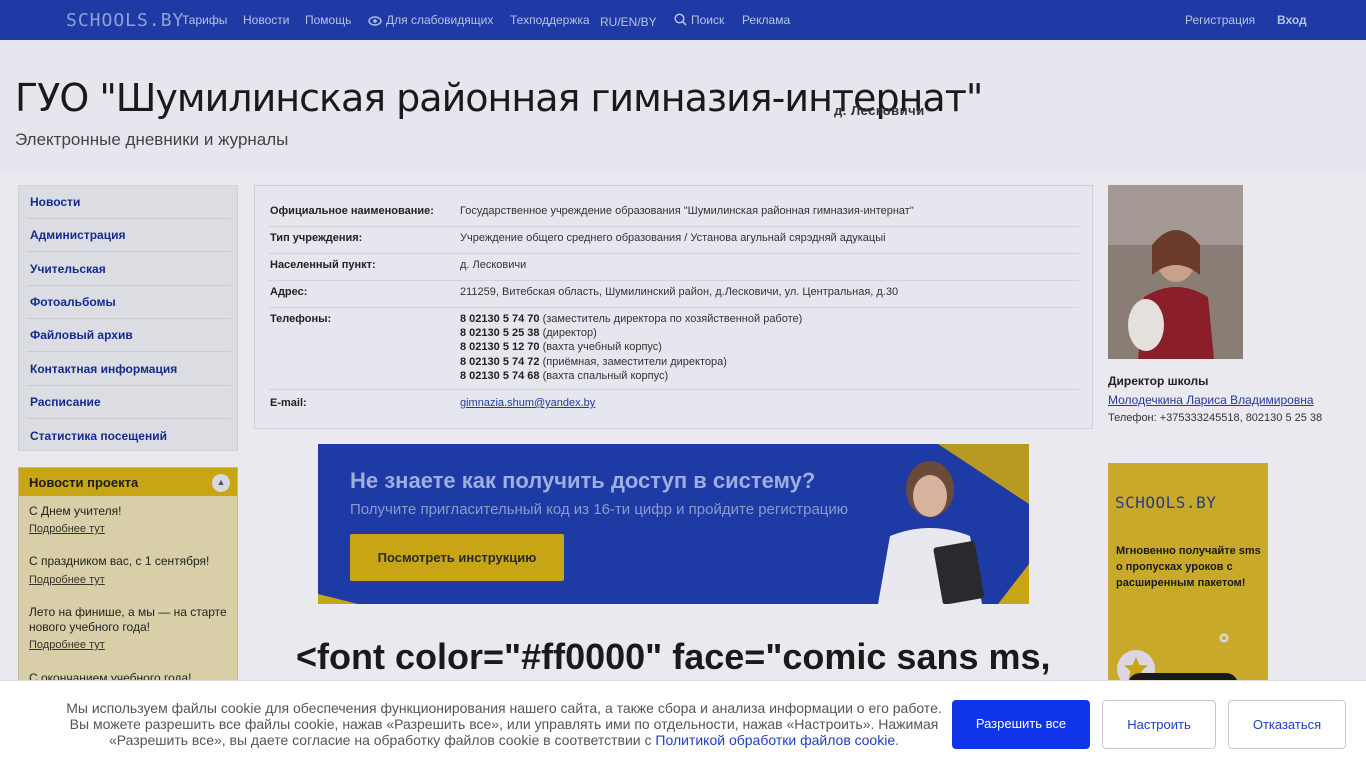 The width and height of the screenshot is (1366, 768). What do you see at coordinates (375, 22) in the screenshot?
I see `eye-icon` at bounding box center [375, 22].